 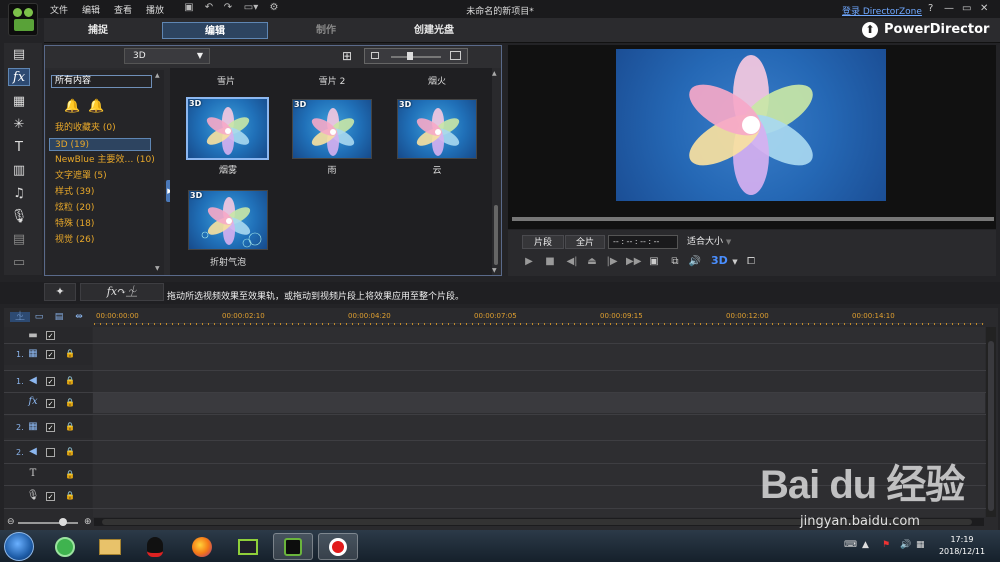 What do you see at coordinates (101, 81) in the screenshot?
I see `category-filter-select: 所有内容` at bounding box center [101, 81].